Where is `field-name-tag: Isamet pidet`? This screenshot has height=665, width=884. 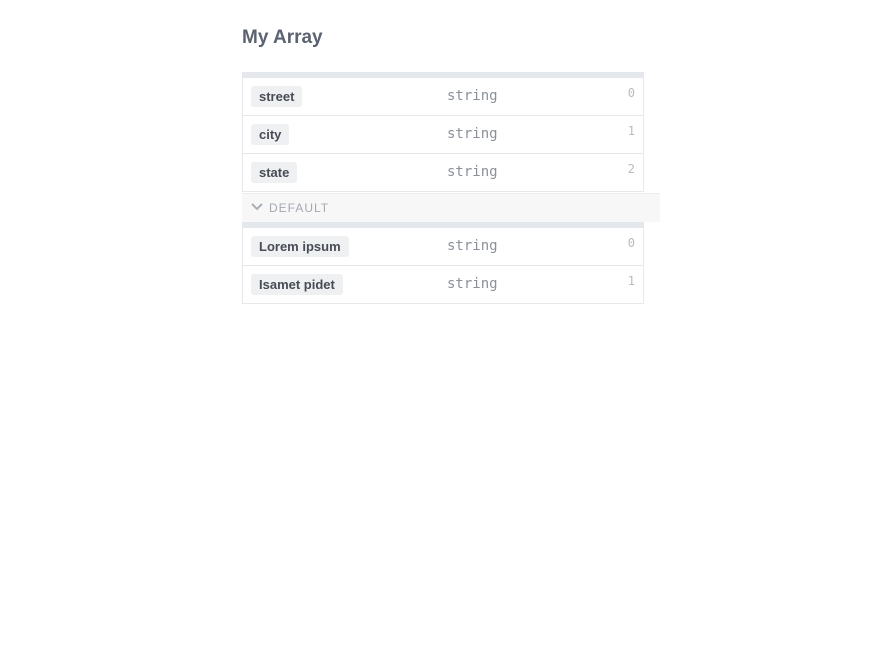
field-name-tag: Isamet pidet is located at coordinates (297, 284).